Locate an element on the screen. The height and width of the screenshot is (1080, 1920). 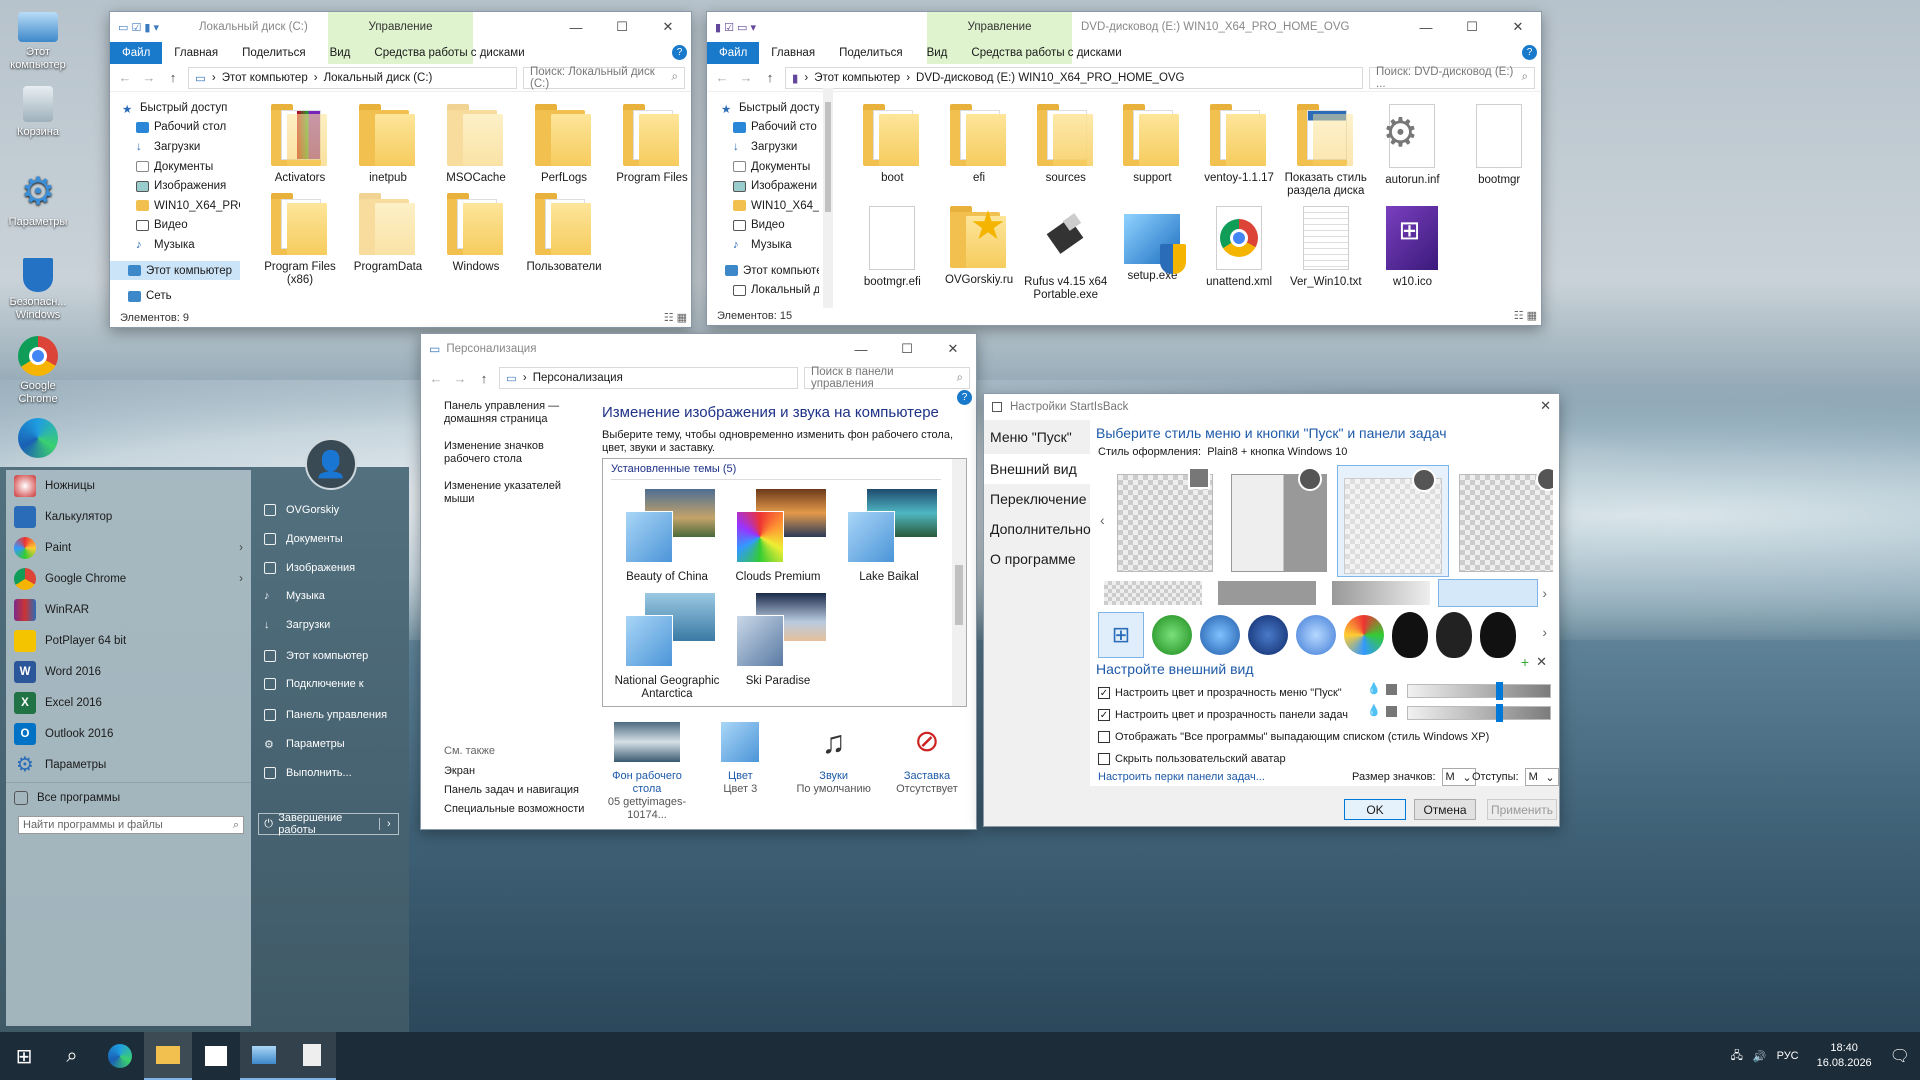
chevron-right-icon: › is located at coordinates (241, 548).